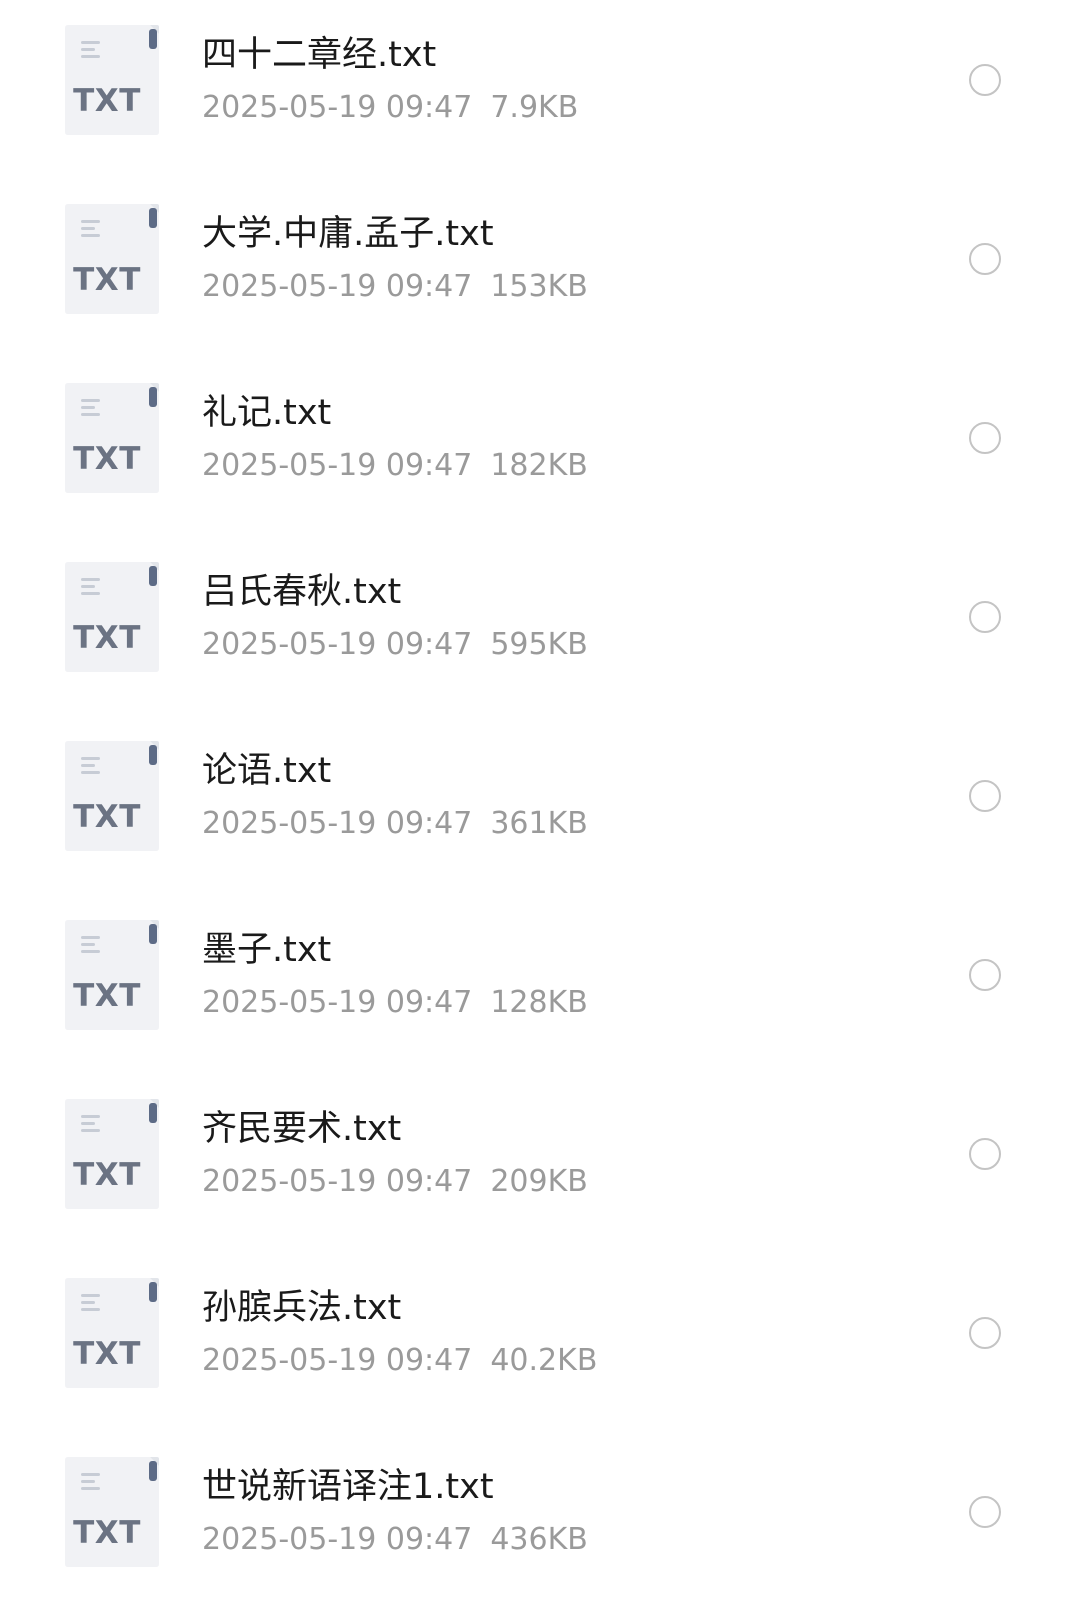 This screenshot has height=1611, width=1080. I want to click on file-meta: 2025-05-19 09:47 40.2KB, so click(399, 1361).